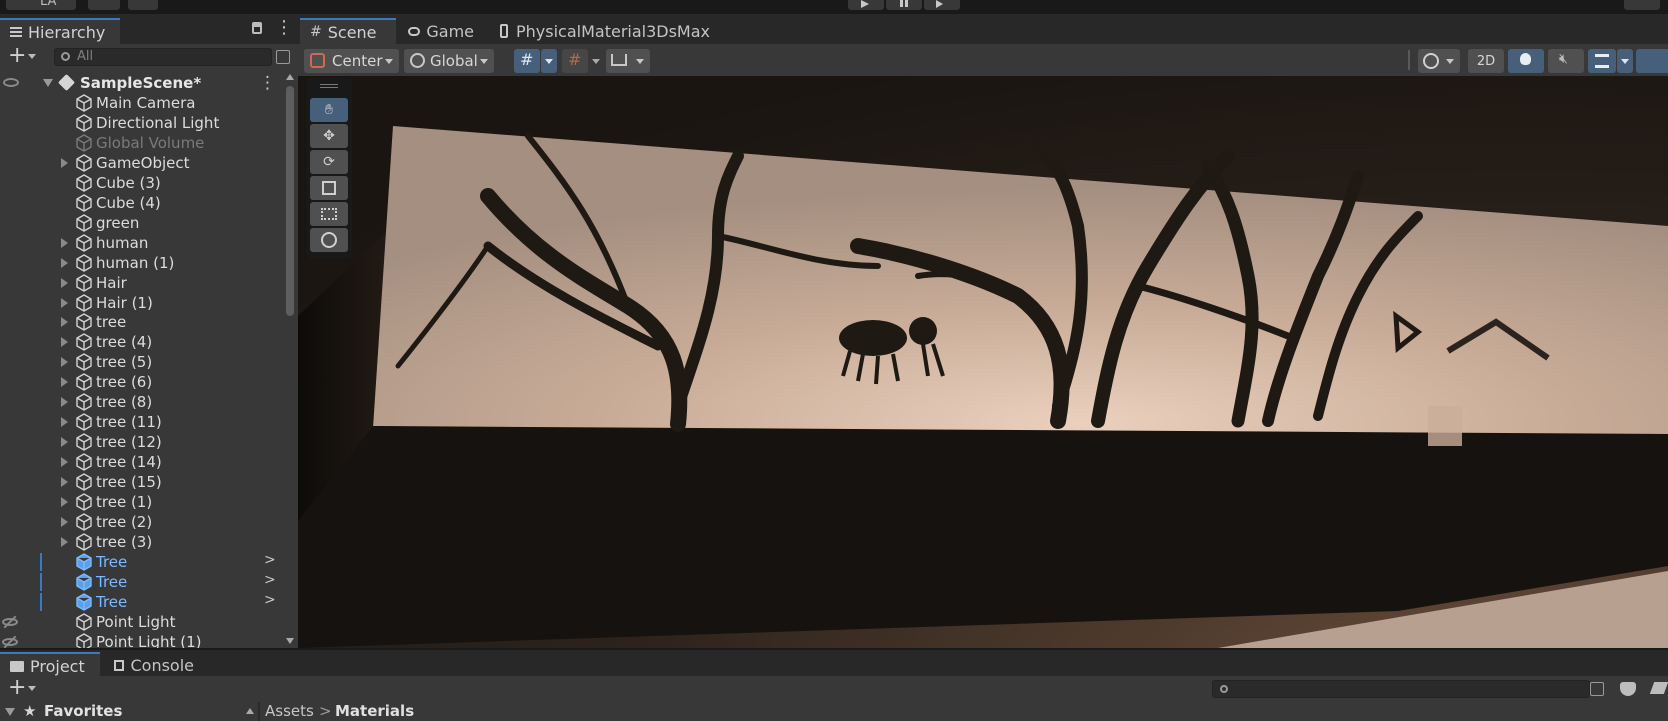  What do you see at coordinates (141, 123) in the screenshot?
I see `hierarchy-row: Directional Light` at bounding box center [141, 123].